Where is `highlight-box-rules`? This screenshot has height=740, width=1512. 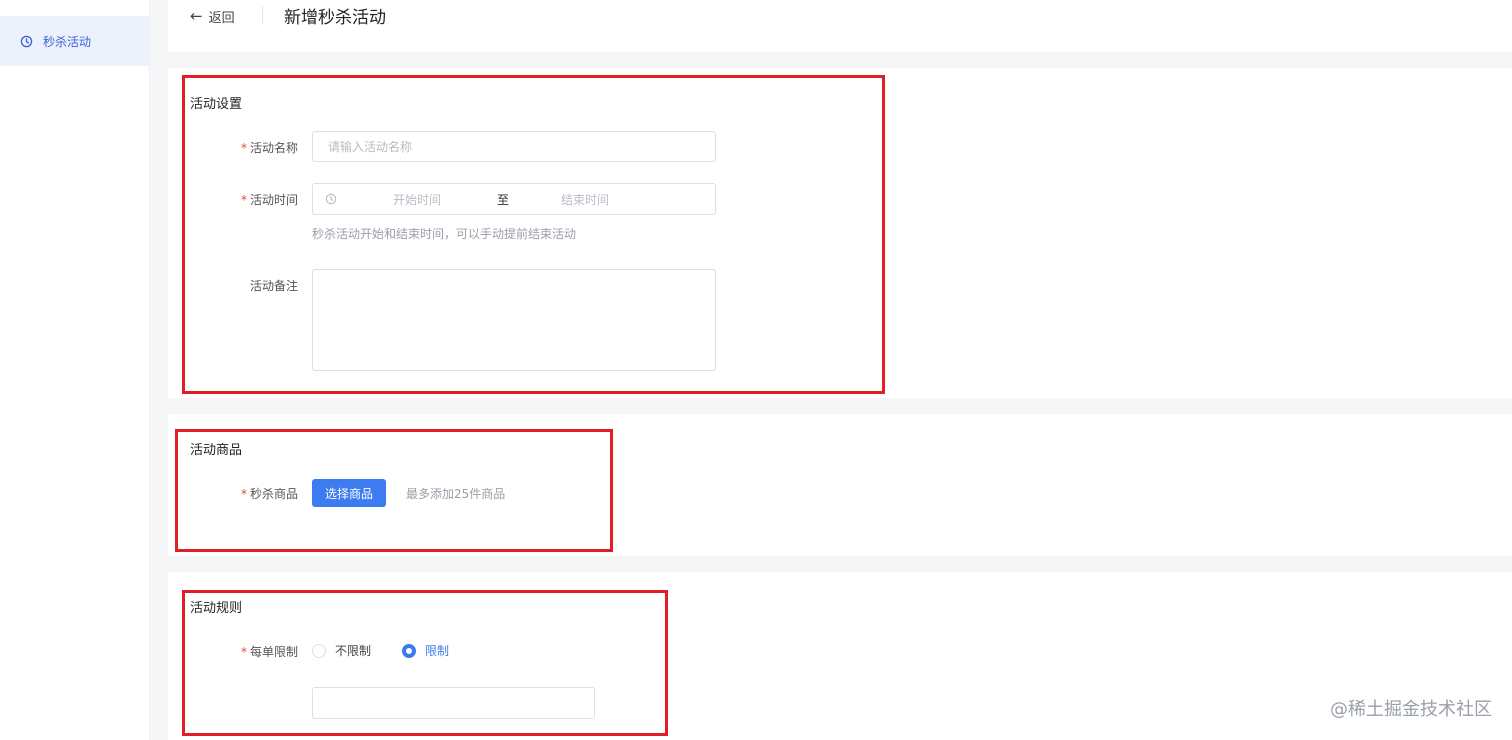
highlight-box-rules is located at coordinates (425, 663).